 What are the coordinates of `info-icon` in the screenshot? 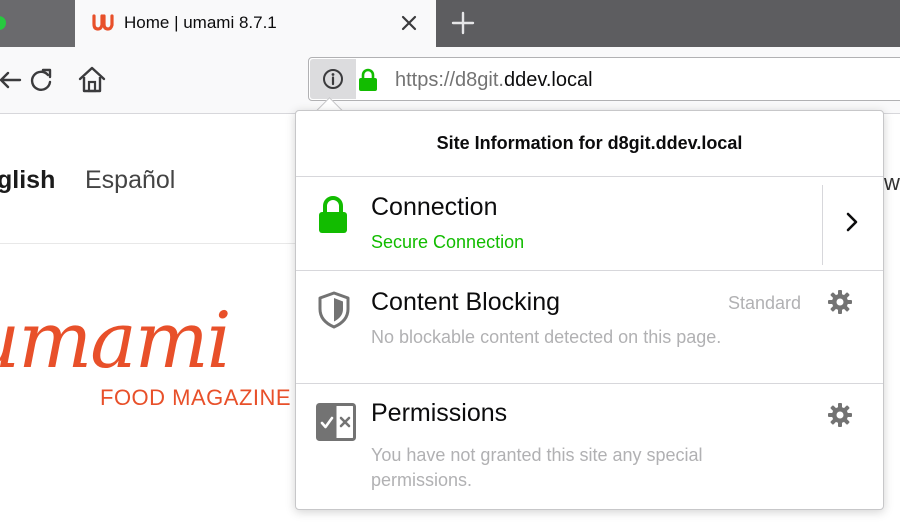 It's located at (333, 79).